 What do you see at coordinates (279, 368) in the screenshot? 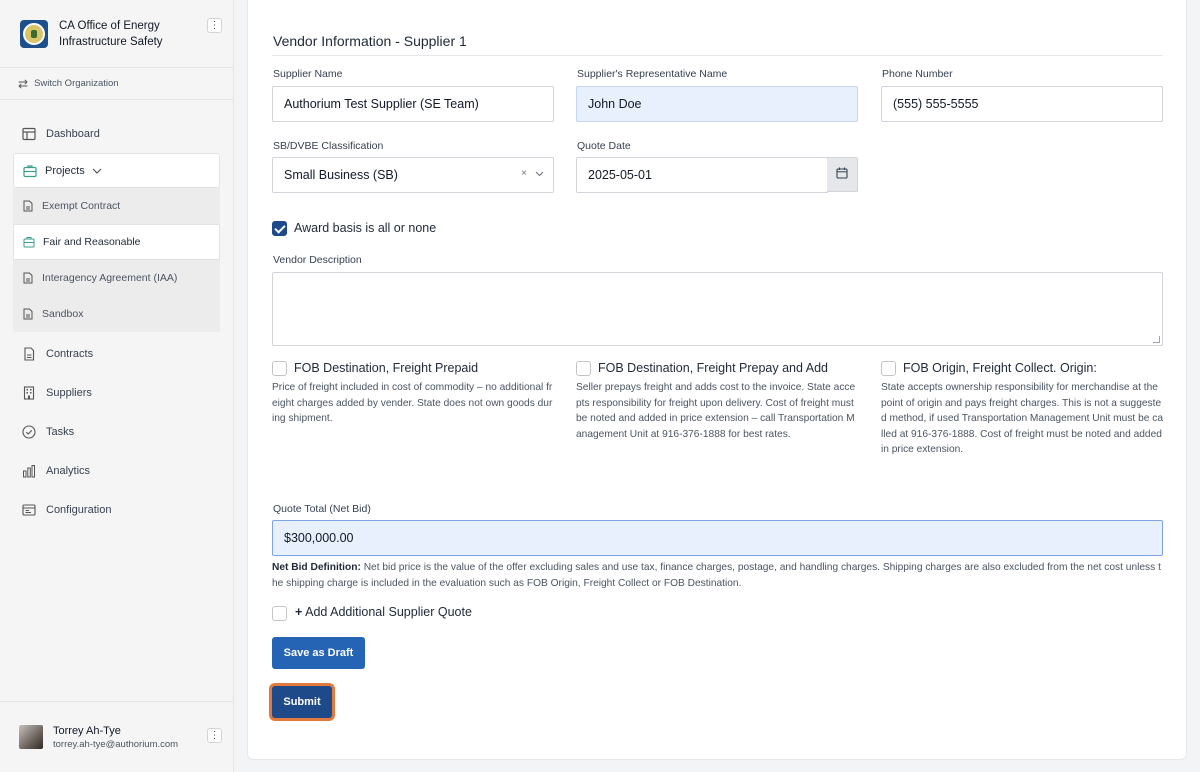
I see `fob-destination-prepaid-checkbox` at bounding box center [279, 368].